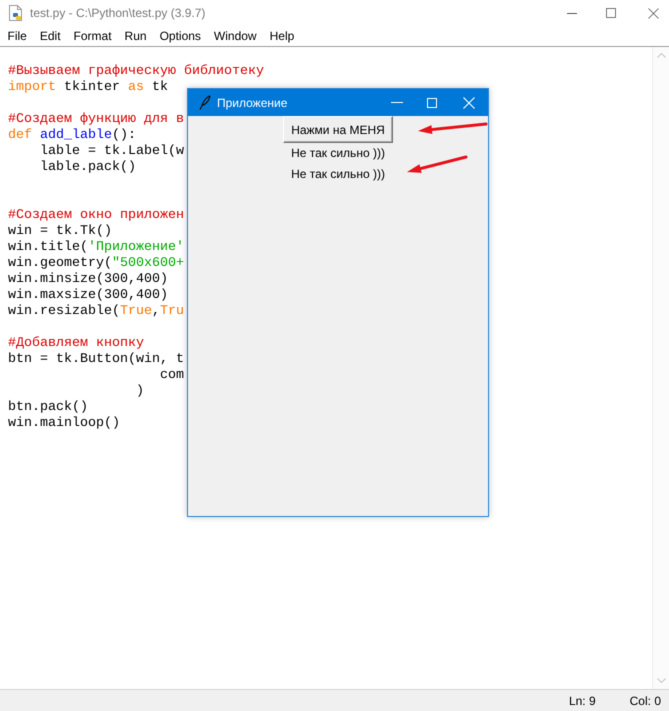 The height and width of the screenshot is (711, 669). Describe the element at coordinates (72, 136) in the screenshot. I see `code-line: def add_lable():` at that location.